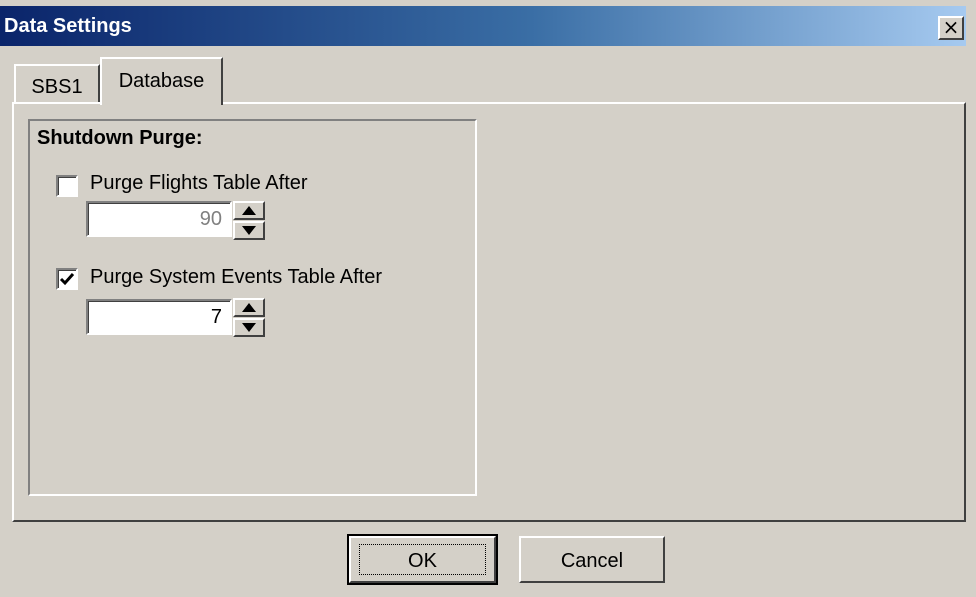  I want to click on tab-database-label: Database, so click(161, 81).